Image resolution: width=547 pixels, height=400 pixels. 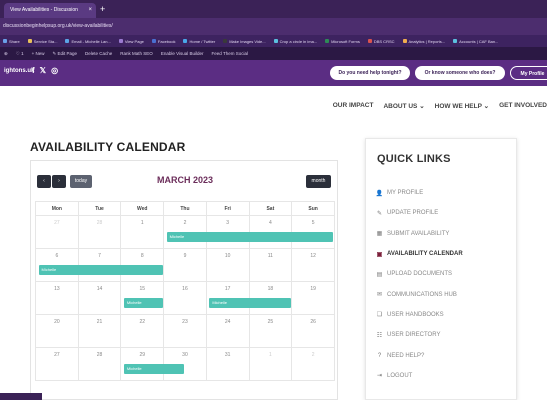 I want to click on weekday-header: Wed, so click(x=142, y=208).